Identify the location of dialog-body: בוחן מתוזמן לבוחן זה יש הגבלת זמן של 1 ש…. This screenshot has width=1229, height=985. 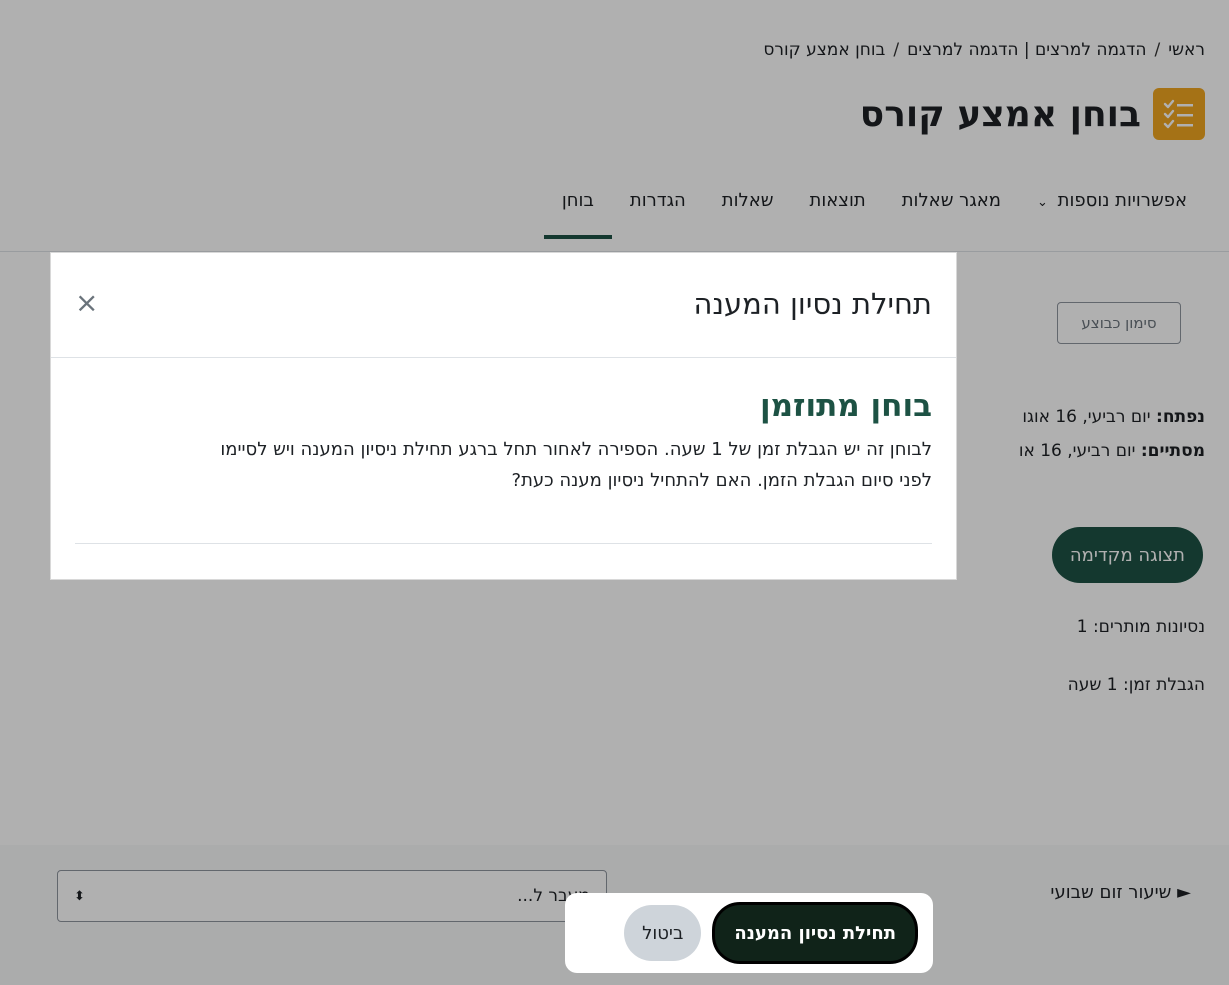
(503, 442).